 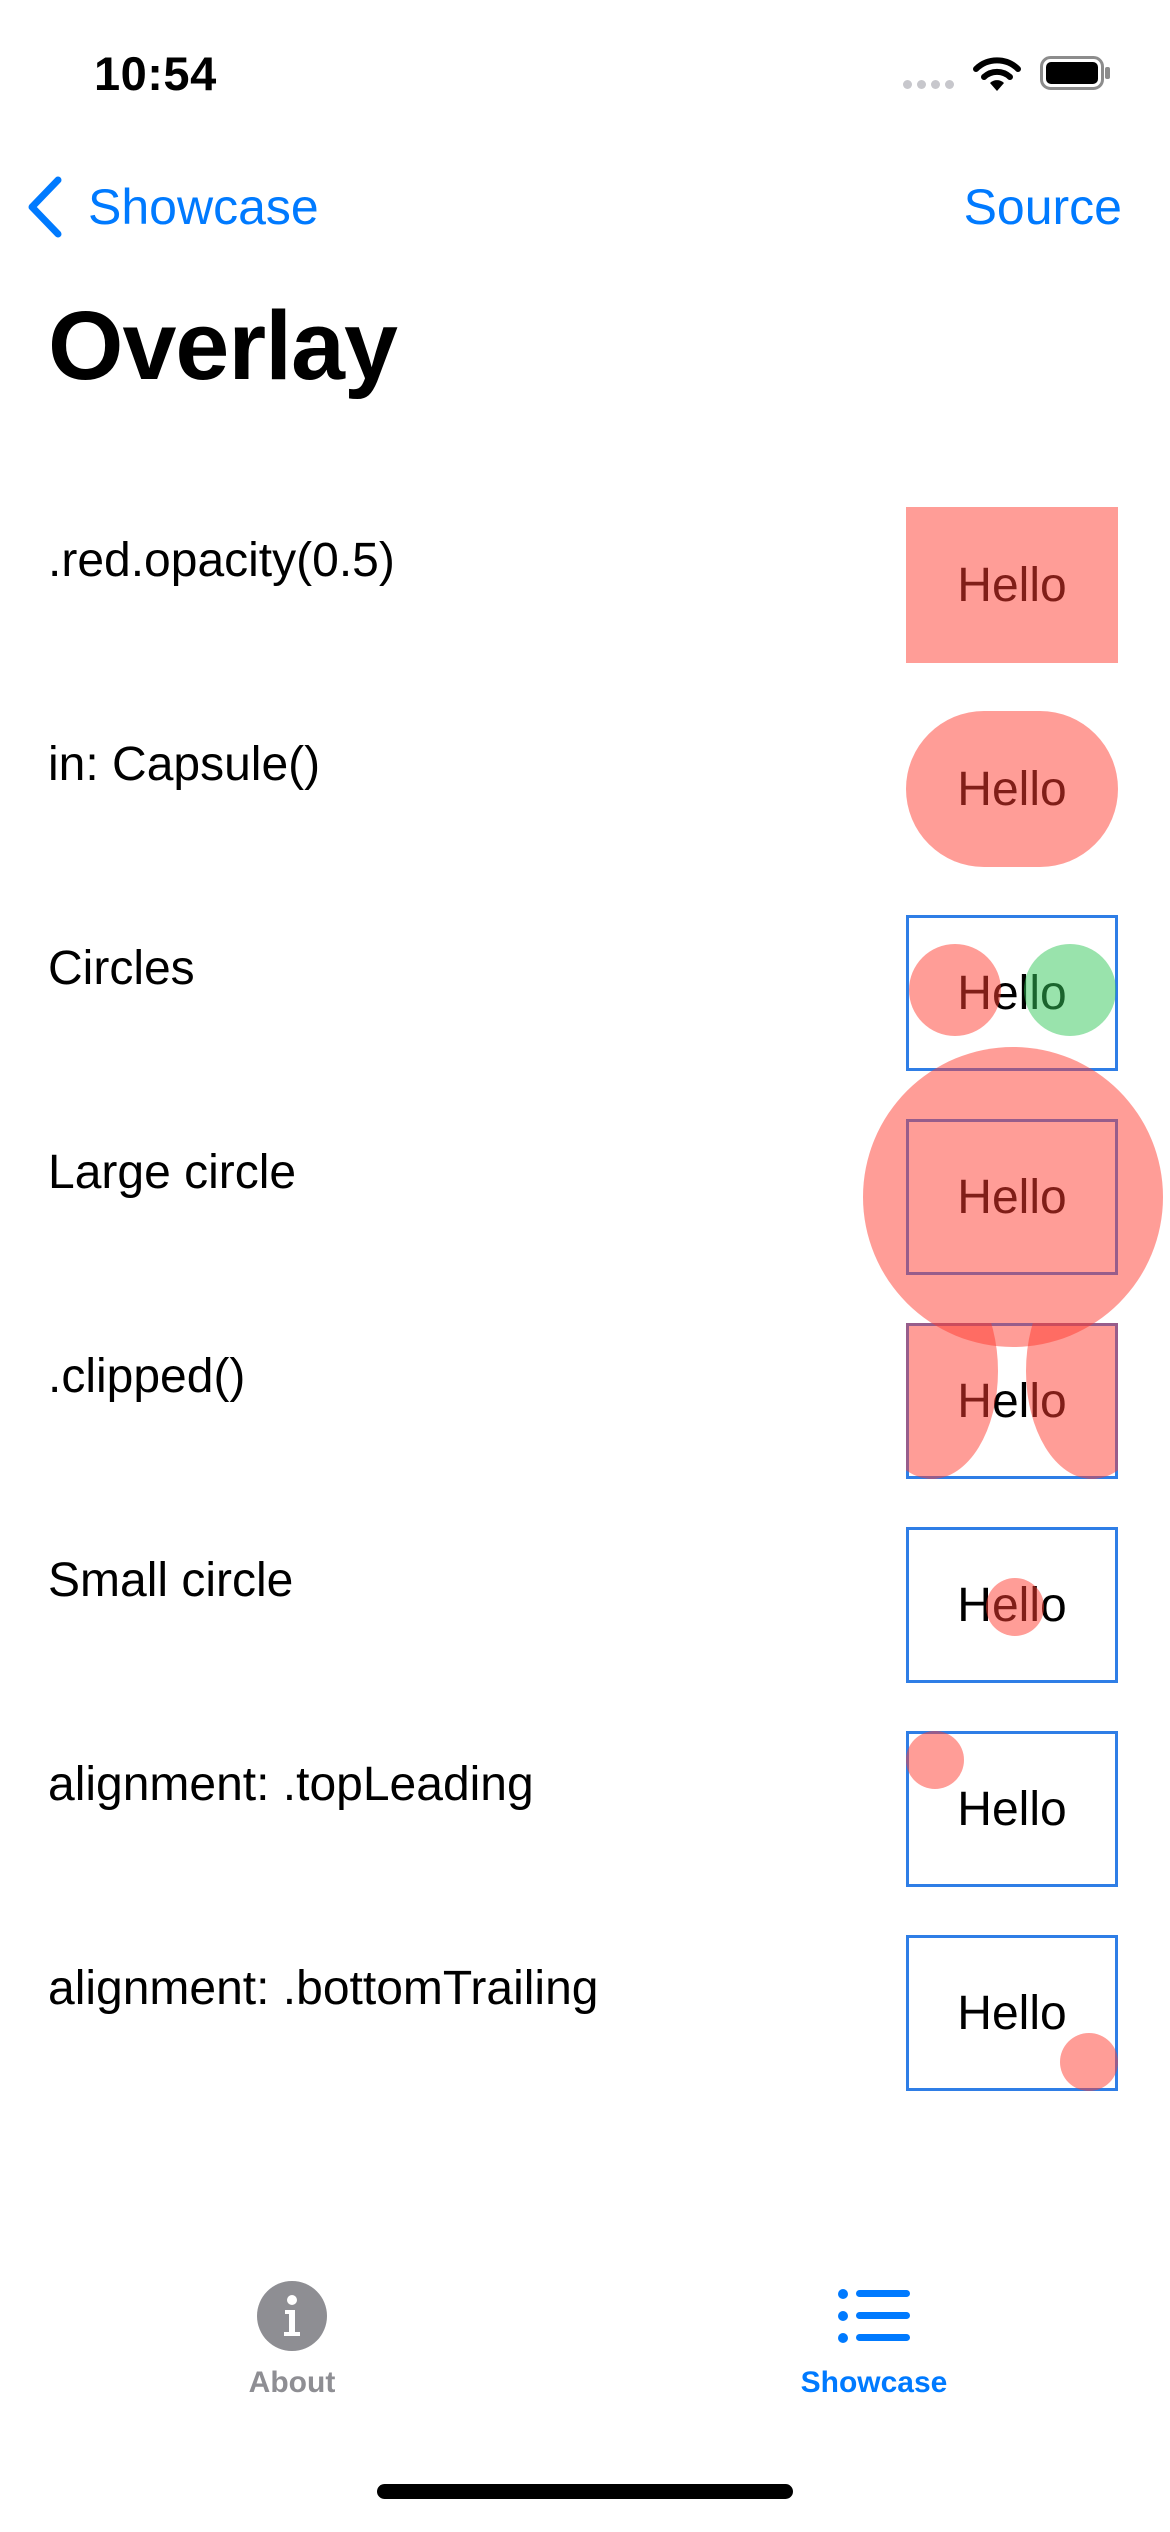 I want to click on clip-region, so click(x=1012, y=1401).